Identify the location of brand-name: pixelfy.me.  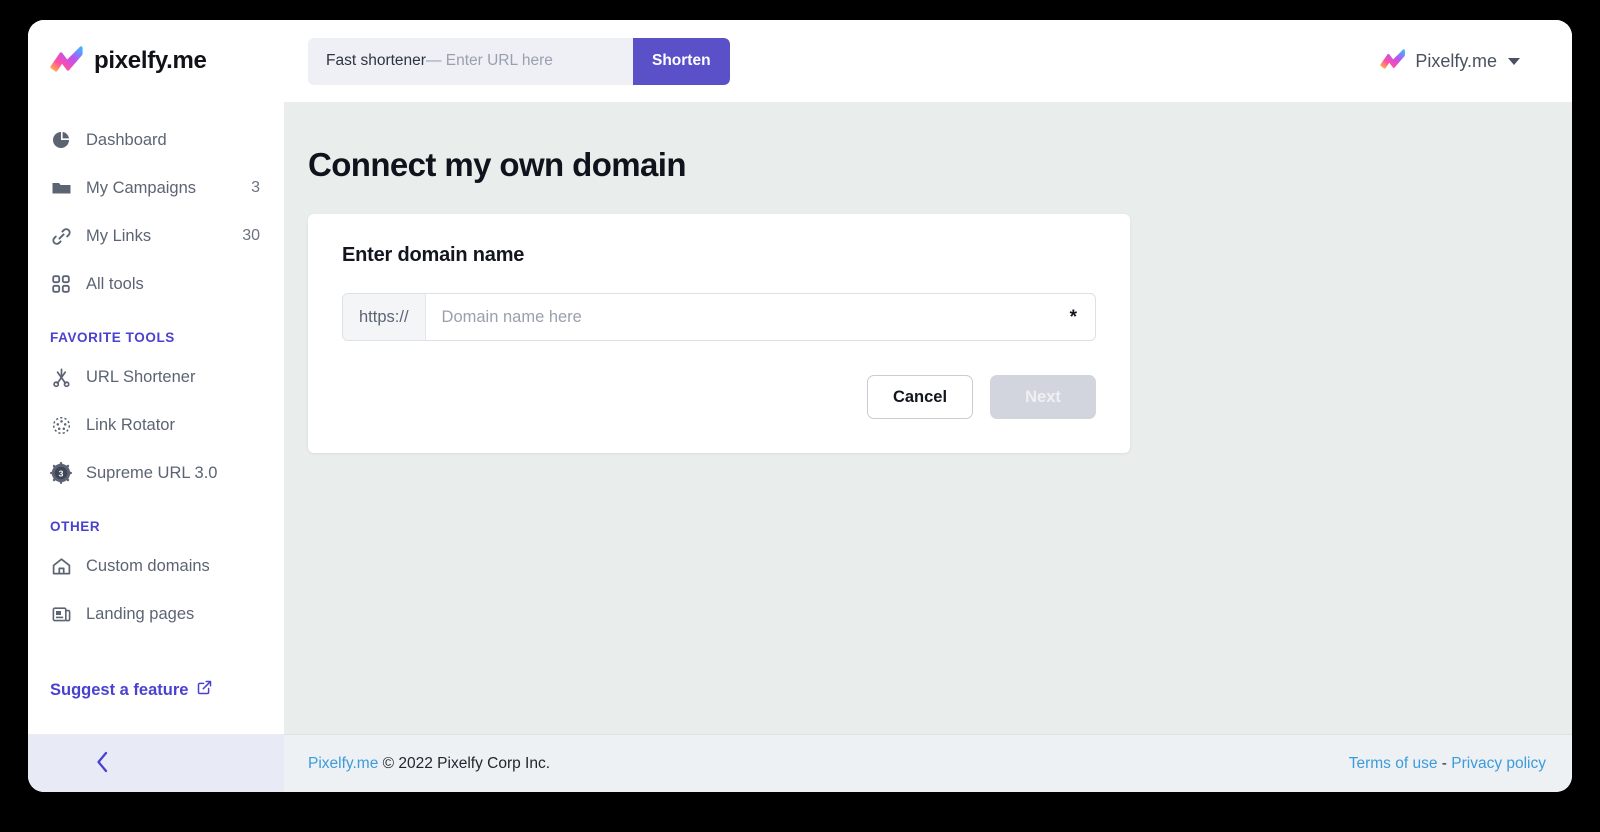
(150, 60).